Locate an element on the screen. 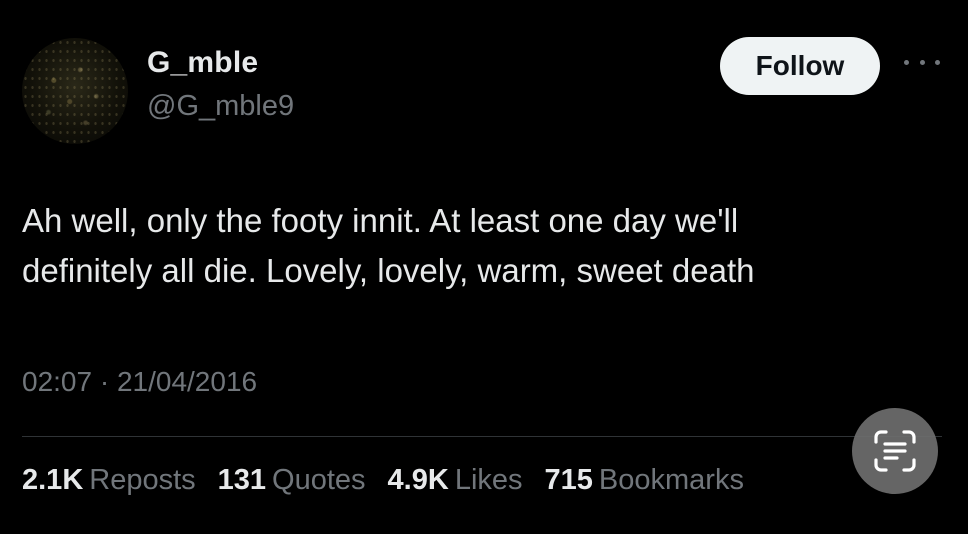  live-text-scan-button is located at coordinates (895, 451).